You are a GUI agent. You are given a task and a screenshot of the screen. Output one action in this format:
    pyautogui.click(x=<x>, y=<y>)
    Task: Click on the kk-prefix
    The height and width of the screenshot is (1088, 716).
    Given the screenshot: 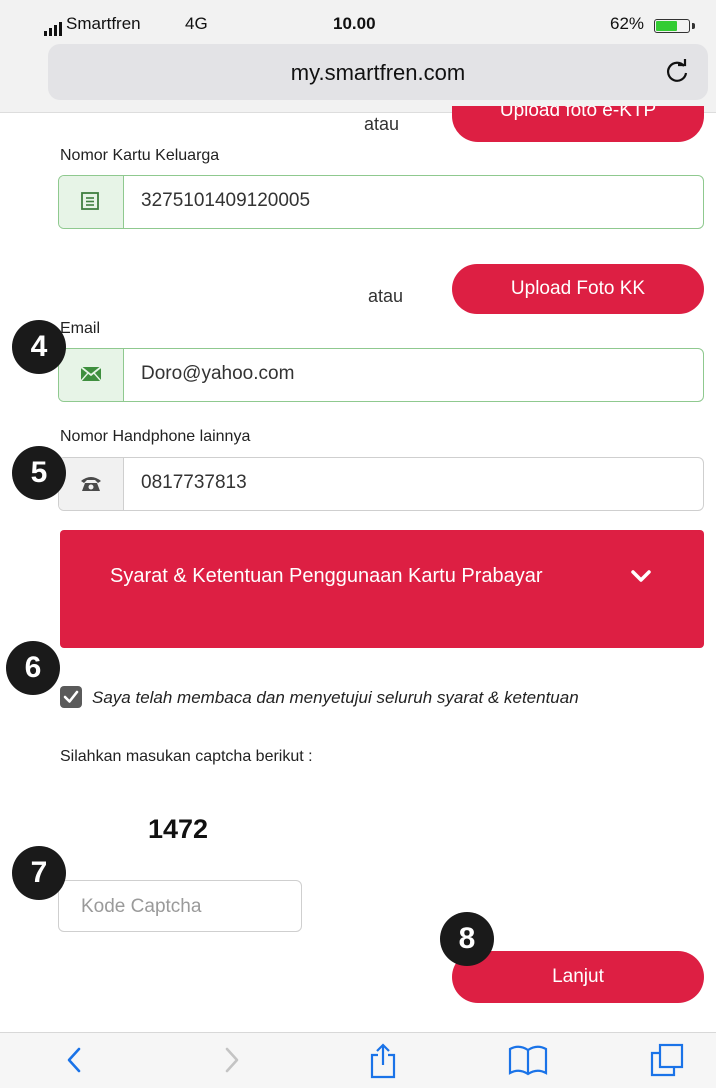 What is the action you would take?
    pyautogui.click(x=91, y=202)
    